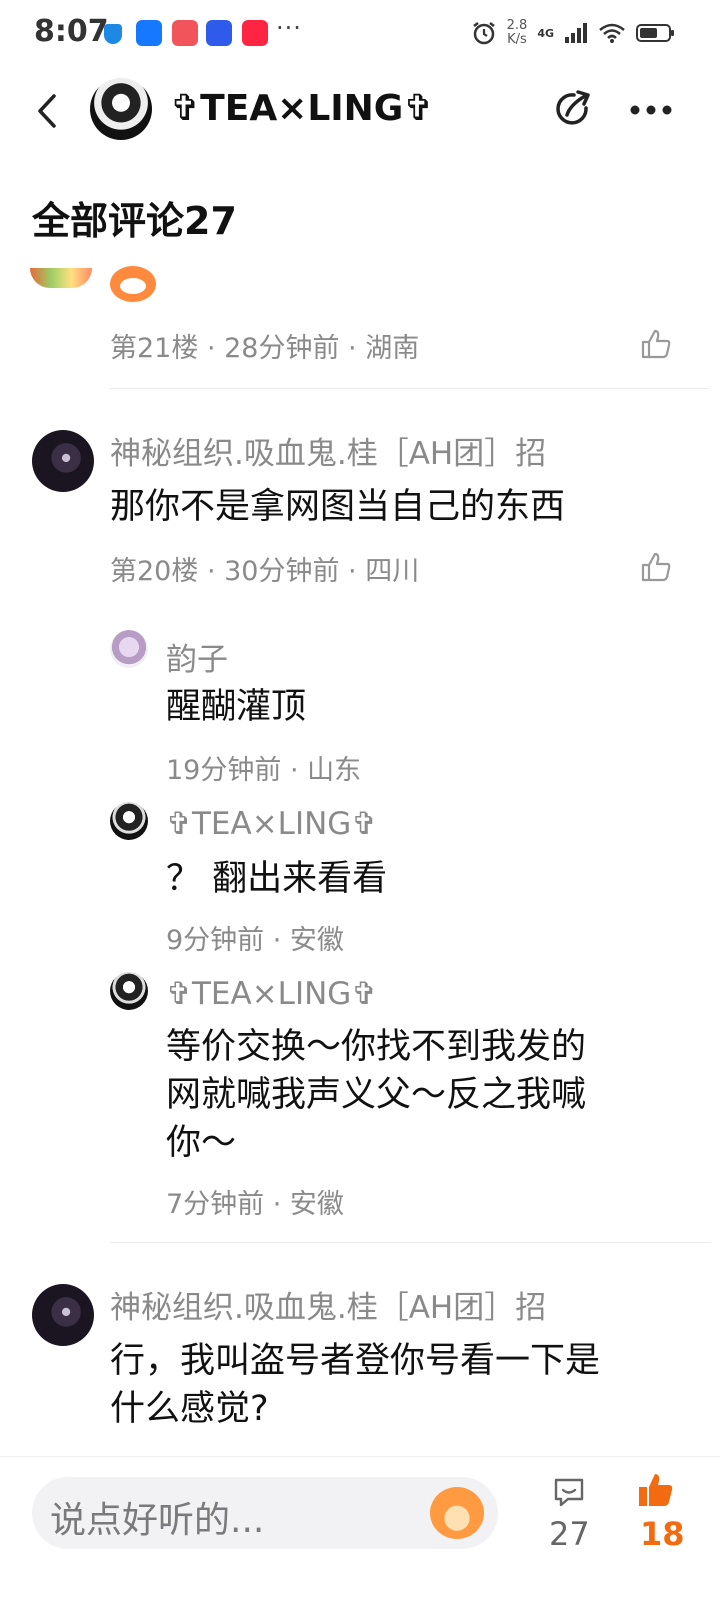 This screenshot has width=720, height=1600. What do you see at coordinates (265, 571) in the screenshot?
I see `comment-meta: 第20楼 · 30分钟前 · 四川` at bounding box center [265, 571].